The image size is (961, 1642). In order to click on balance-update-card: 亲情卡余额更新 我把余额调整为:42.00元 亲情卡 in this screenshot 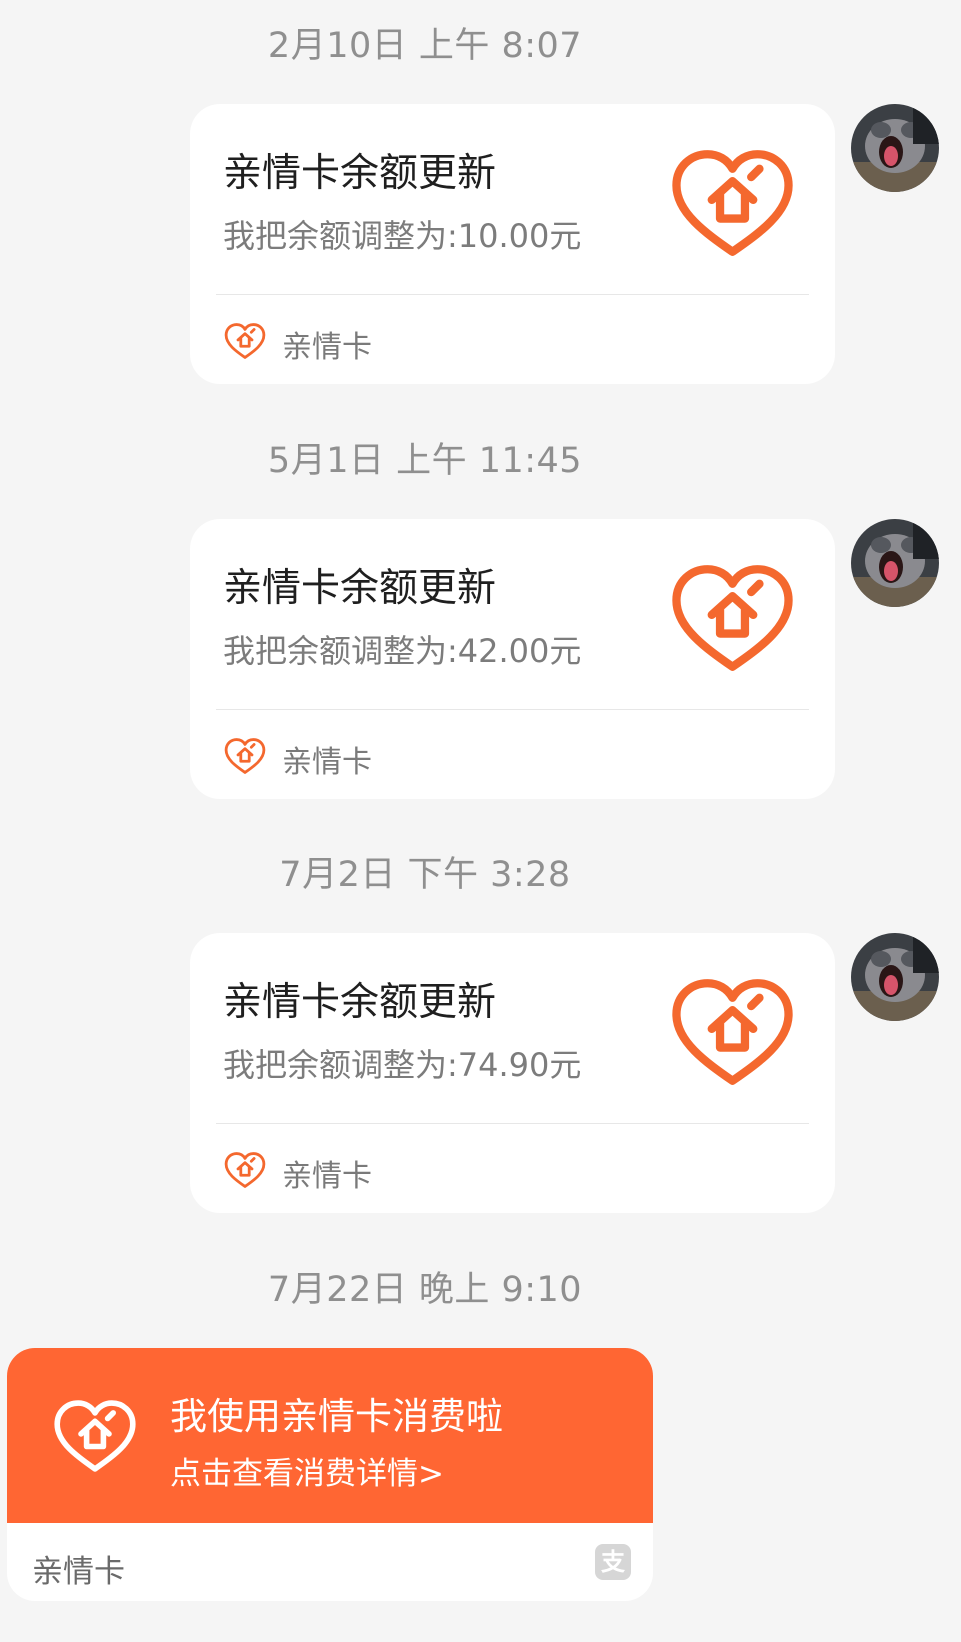, I will do `click(512, 659)`.